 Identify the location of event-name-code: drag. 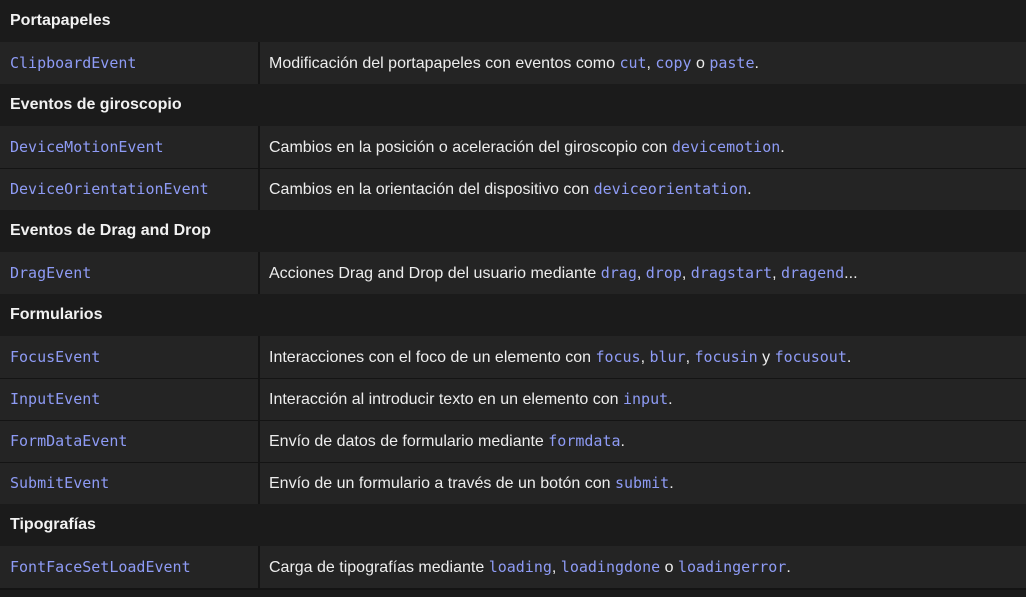
(618, 272).